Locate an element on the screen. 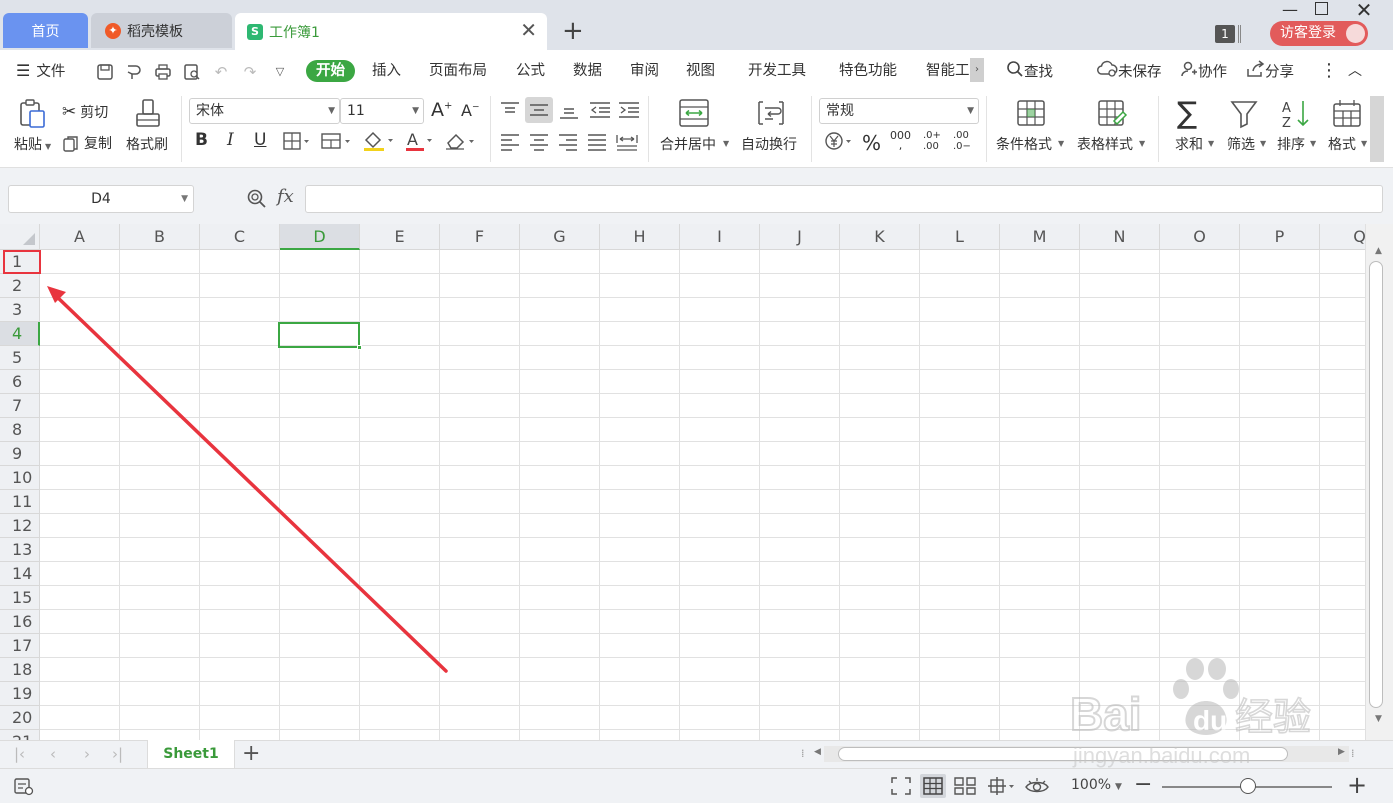 The width and height of the screenshot is (1393, 803). guest-login-button: 访客登录 is located at coordinates (1319, 33).